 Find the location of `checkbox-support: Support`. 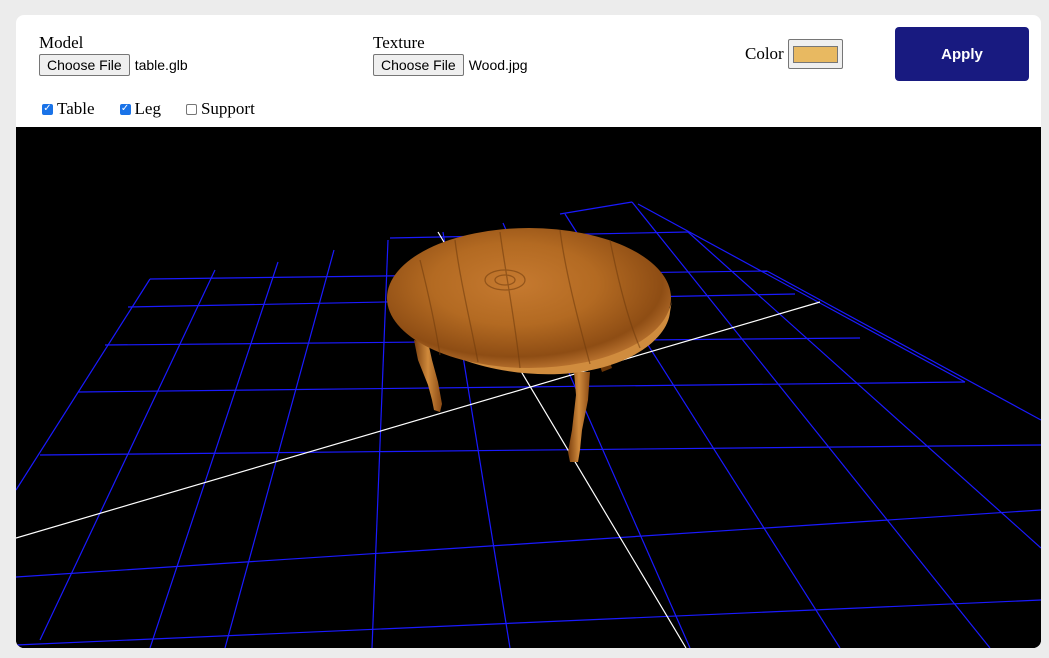

checkbox-support: Support is located at coordinates (220, 109).